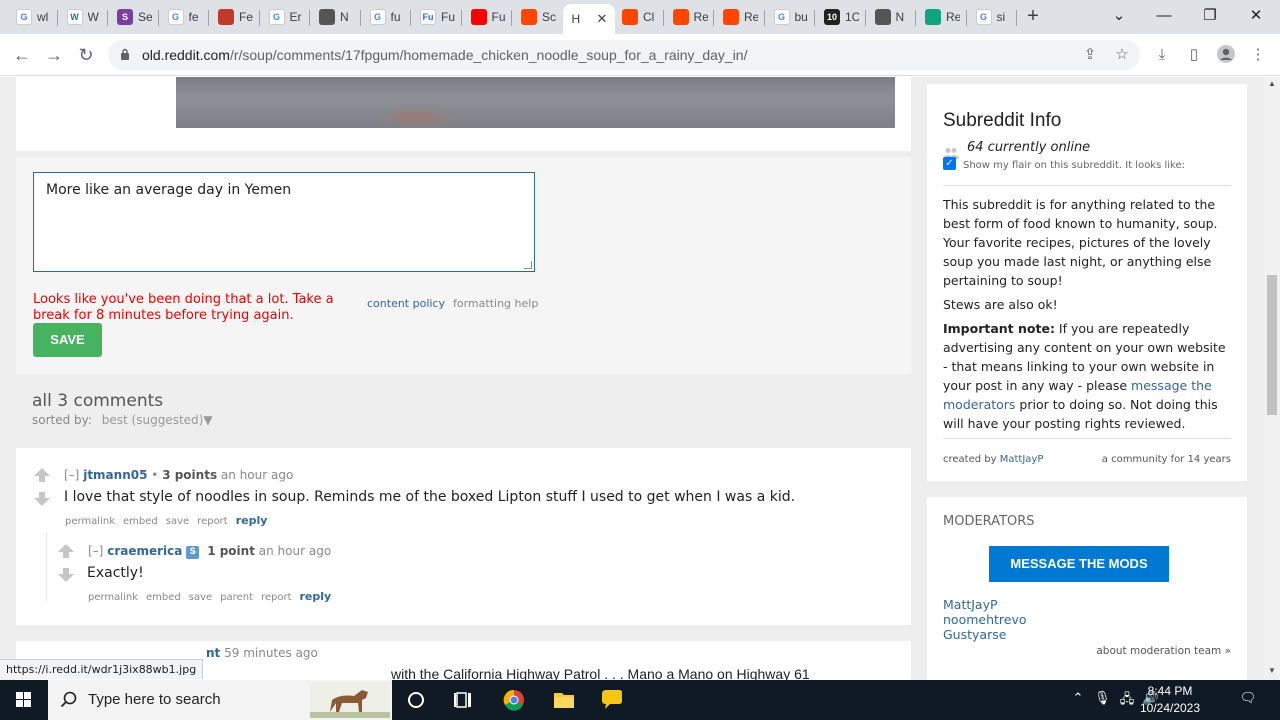  Describe the element at coordinates (535, 102) in the screenshot. I see `post-image` at that location.